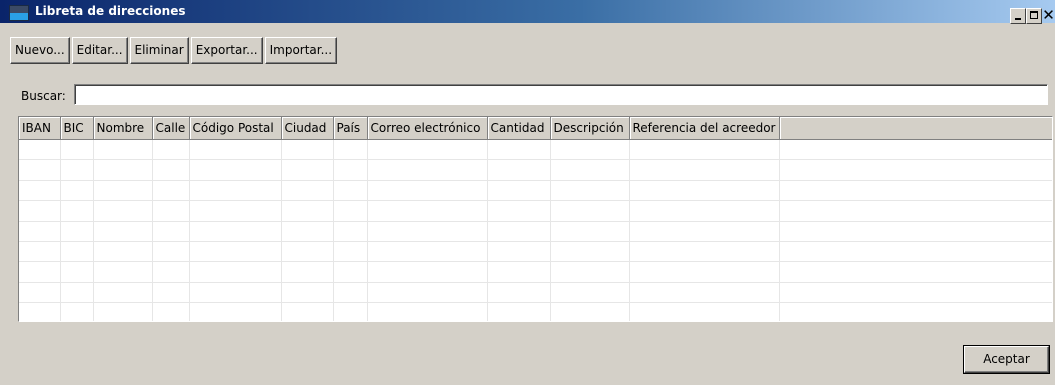  What do you see at coordinates (561, 94) in the screenshot?
I see `search-input` at bounding box center [561, 94].